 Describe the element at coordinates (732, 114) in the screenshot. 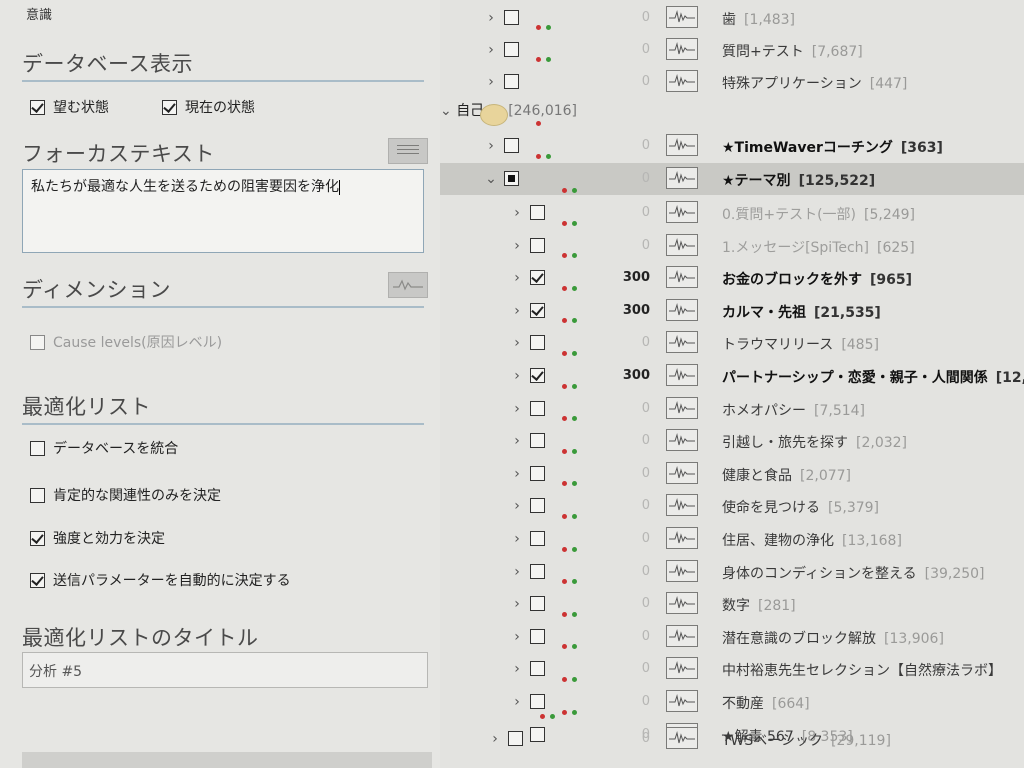

I see `tree-node-self: ⌄ 自己の [246,016]` at that location.